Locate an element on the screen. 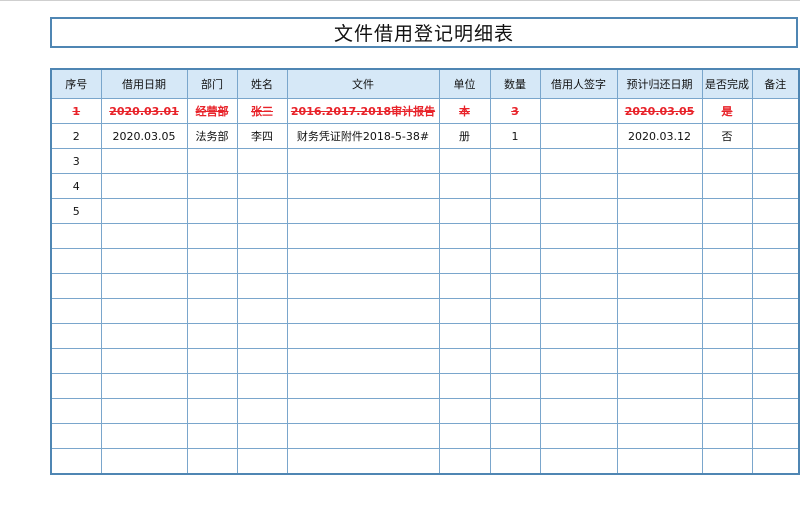 This screenshot has height=520, width=800. cell-no: 1 is located at coordinates (76, 111).